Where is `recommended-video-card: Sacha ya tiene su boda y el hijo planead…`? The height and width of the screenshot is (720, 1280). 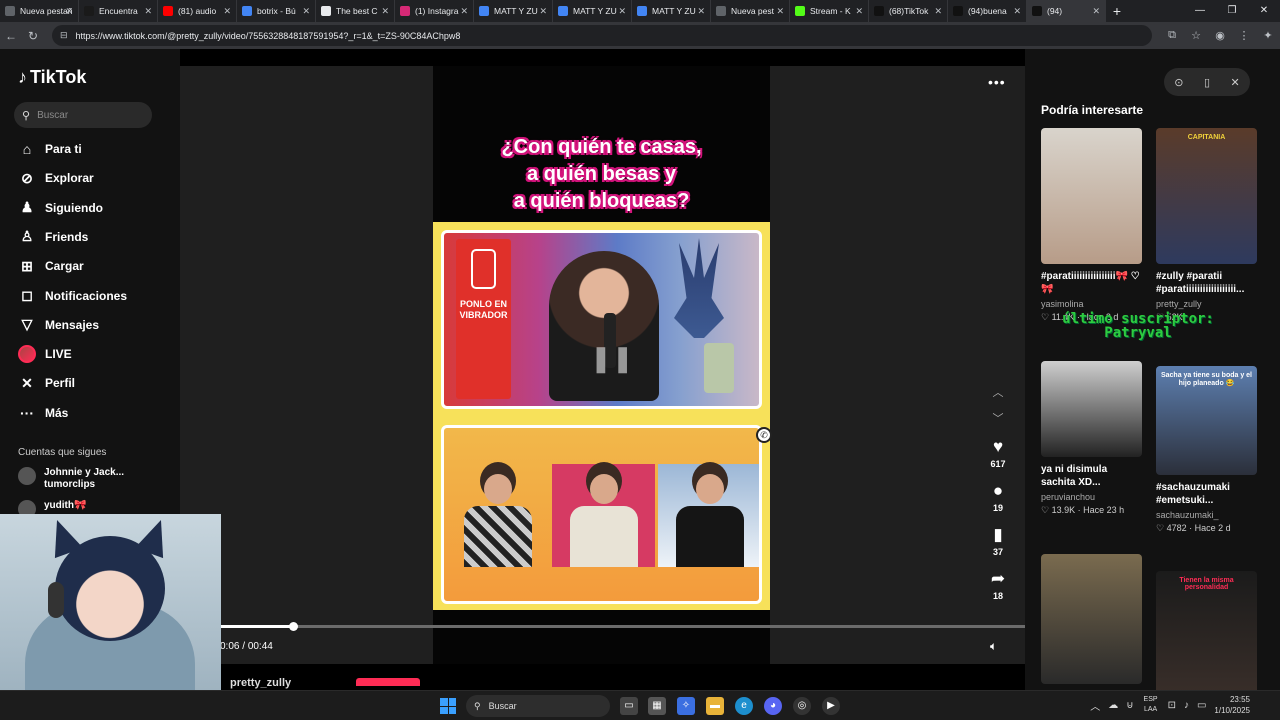
recommended-video-card: Sacha ya tiene su boda y el hijo planead… is located at coordinates (1206, 450).